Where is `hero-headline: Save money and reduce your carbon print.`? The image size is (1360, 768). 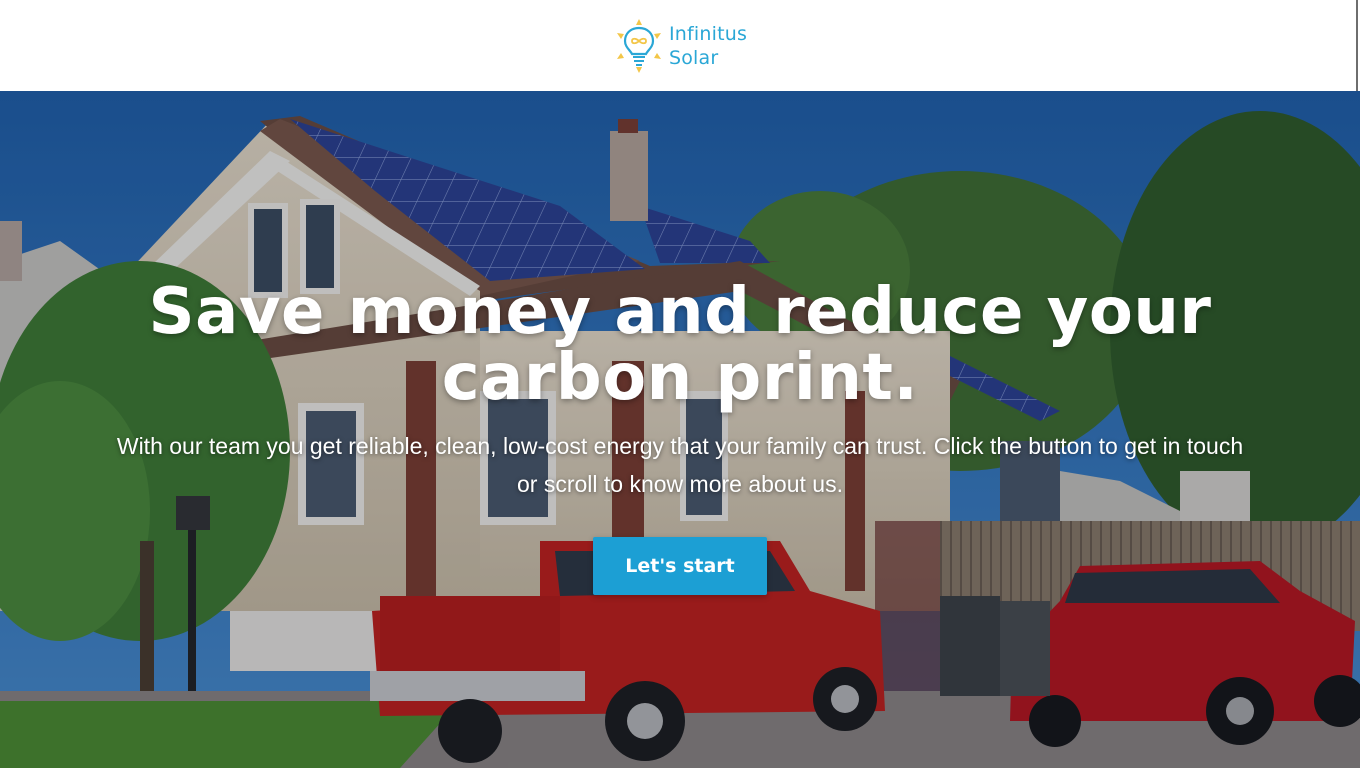
hero-headline: Save money and reduce your carbon print. is located at coordinates (680, 345).